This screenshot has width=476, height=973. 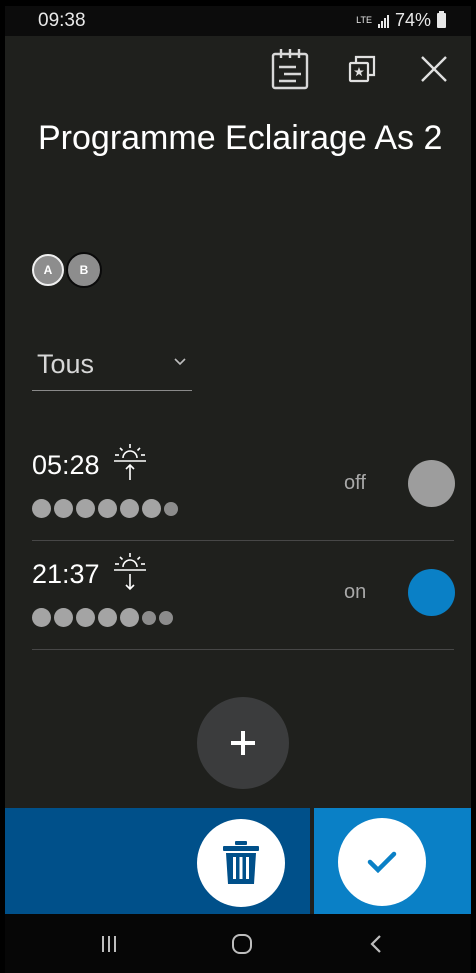 What do you see at coordinates (130, 572) in the screenshot?
I see `sunset-icon` at bounding box center [130, 572].